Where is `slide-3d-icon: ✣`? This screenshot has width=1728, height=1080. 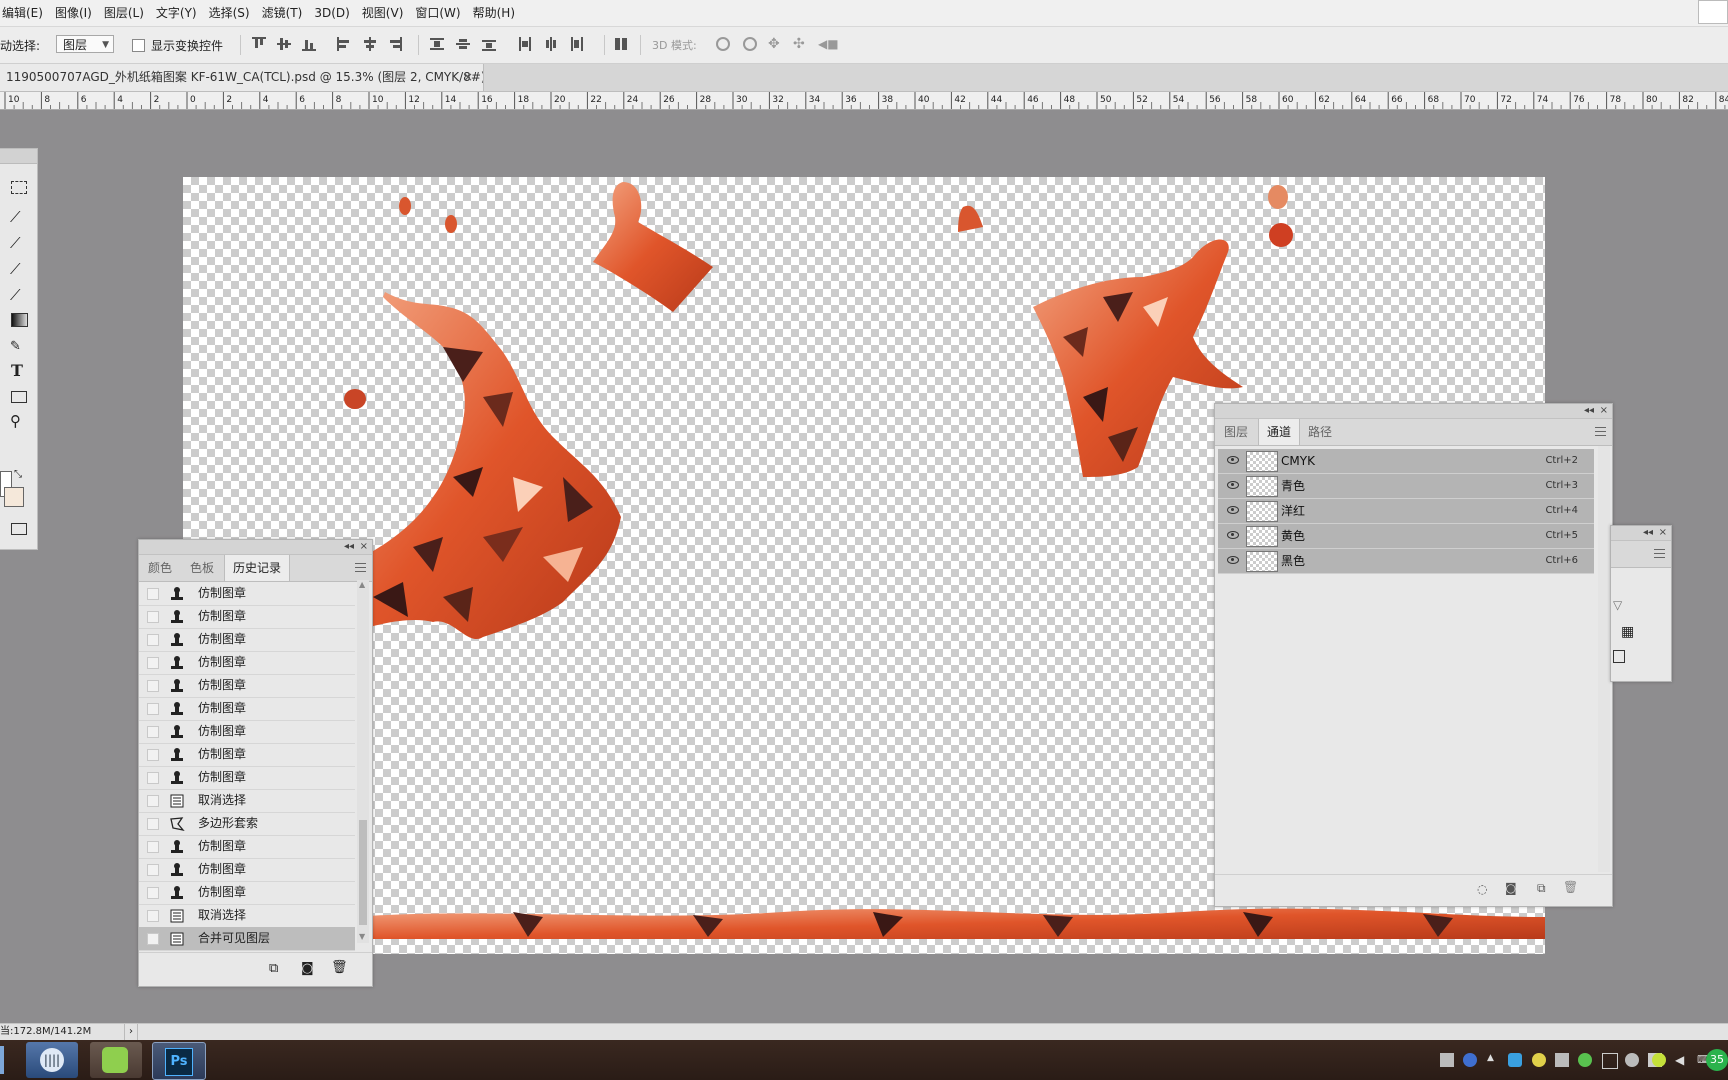 slide-3d-icon: ✣ is located at coordinates (800, 44).